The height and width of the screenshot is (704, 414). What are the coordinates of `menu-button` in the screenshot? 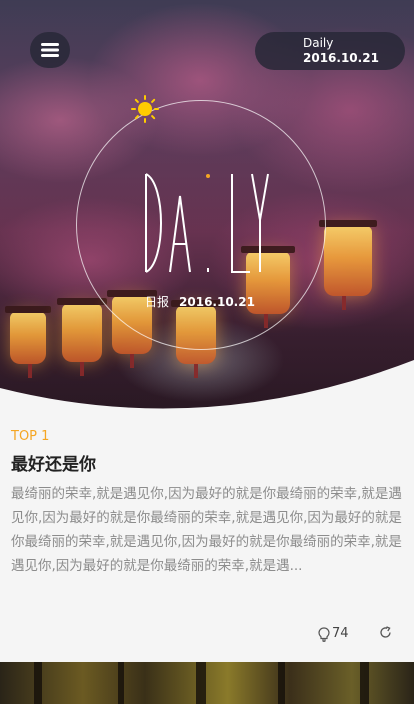 It's located at (50, 50).